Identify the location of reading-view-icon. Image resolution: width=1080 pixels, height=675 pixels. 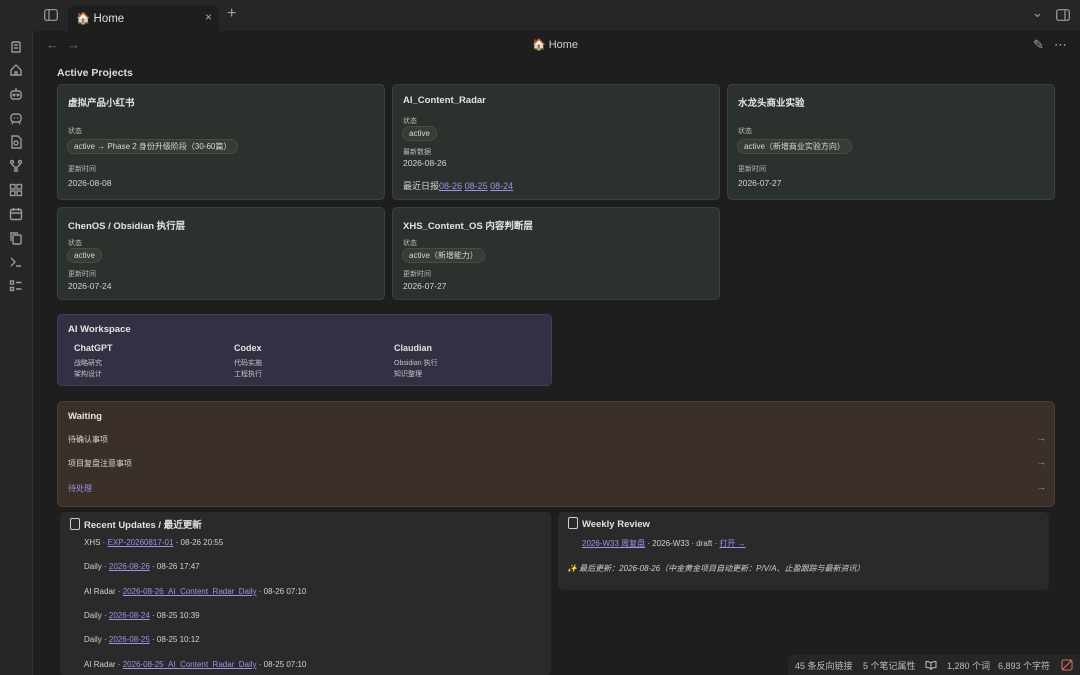
(931, 666).